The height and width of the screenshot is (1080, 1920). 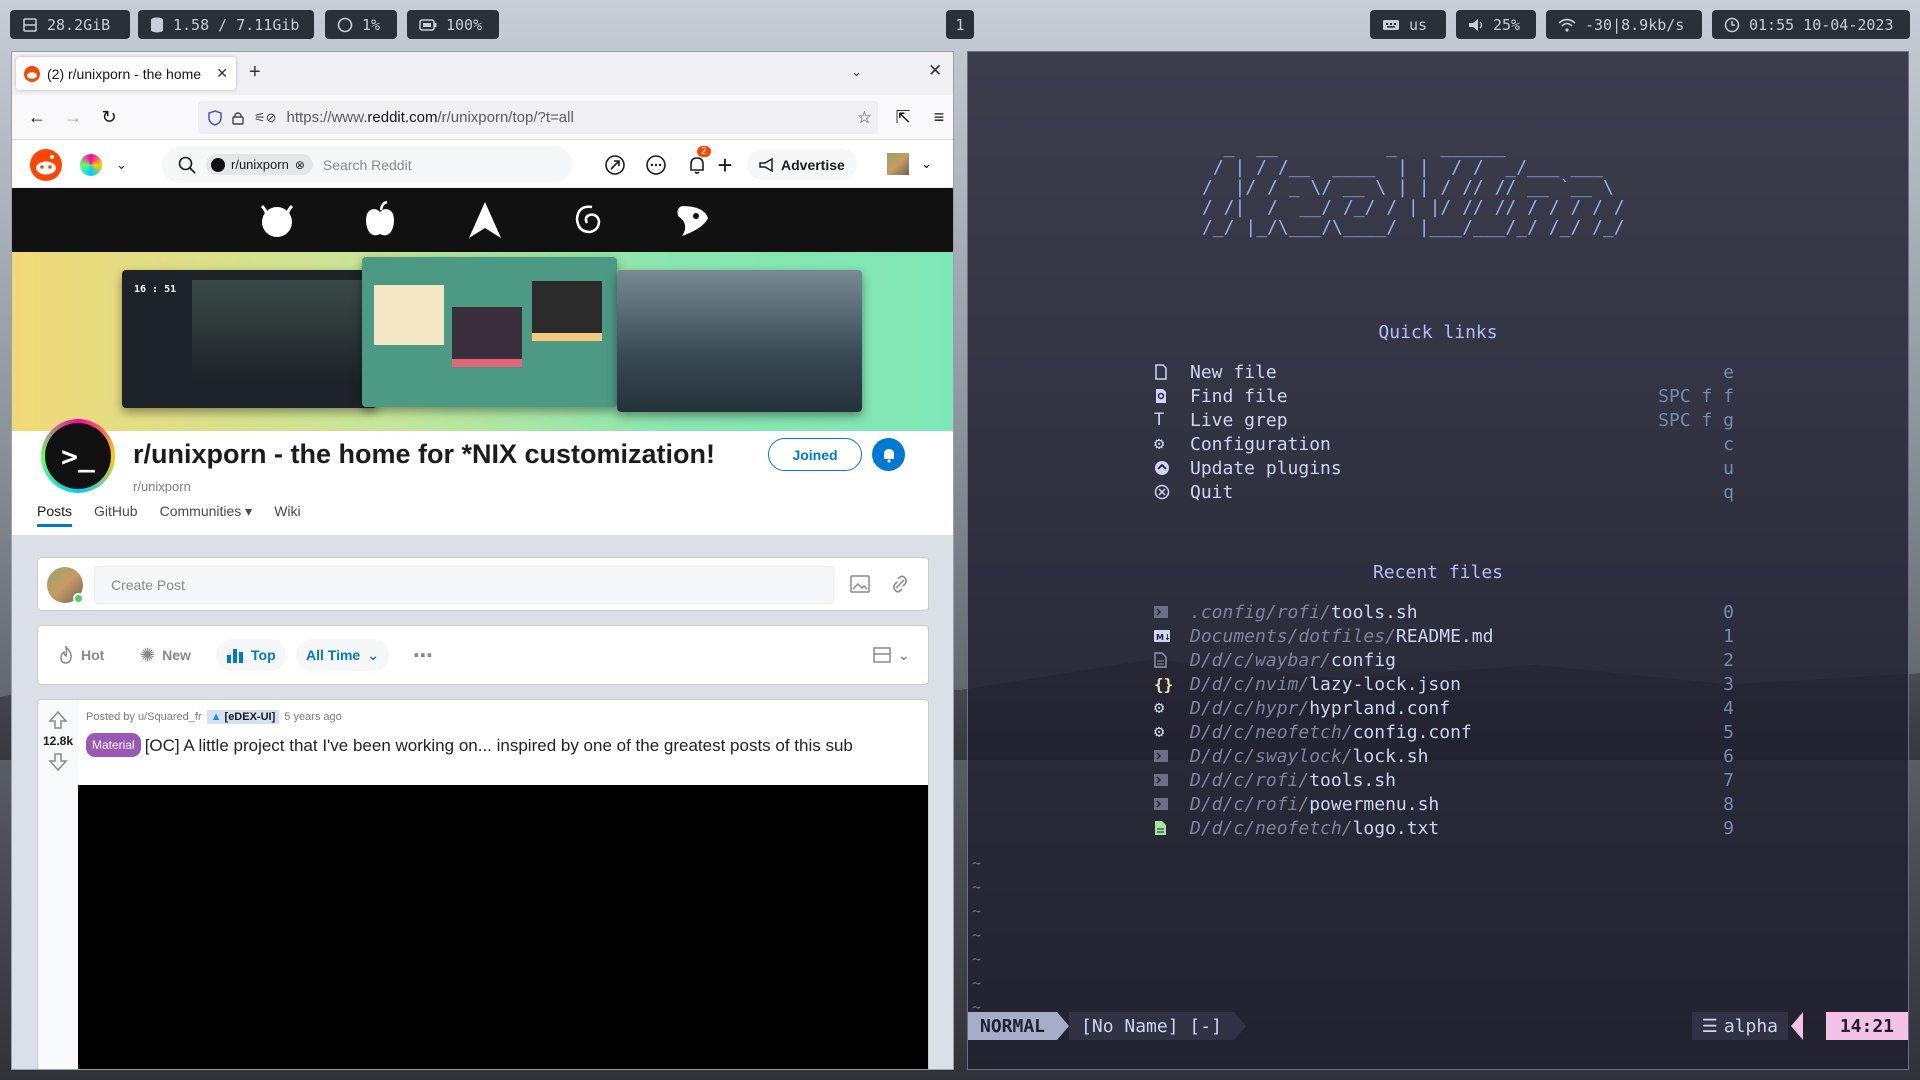 I want to click on bookmark-star-icon: ☆, so click(x=864, y=118).